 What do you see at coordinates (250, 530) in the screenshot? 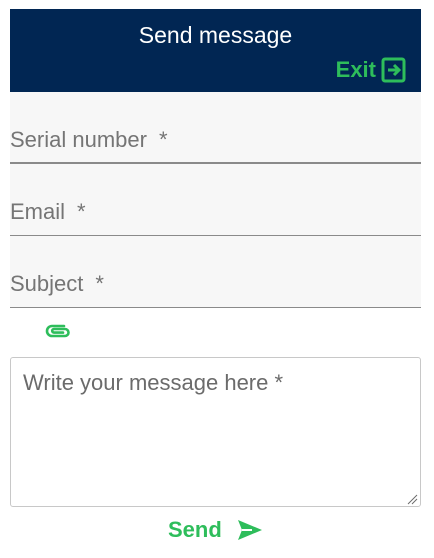
I see `send-arrow-icon` at bounding box center [250, 530].